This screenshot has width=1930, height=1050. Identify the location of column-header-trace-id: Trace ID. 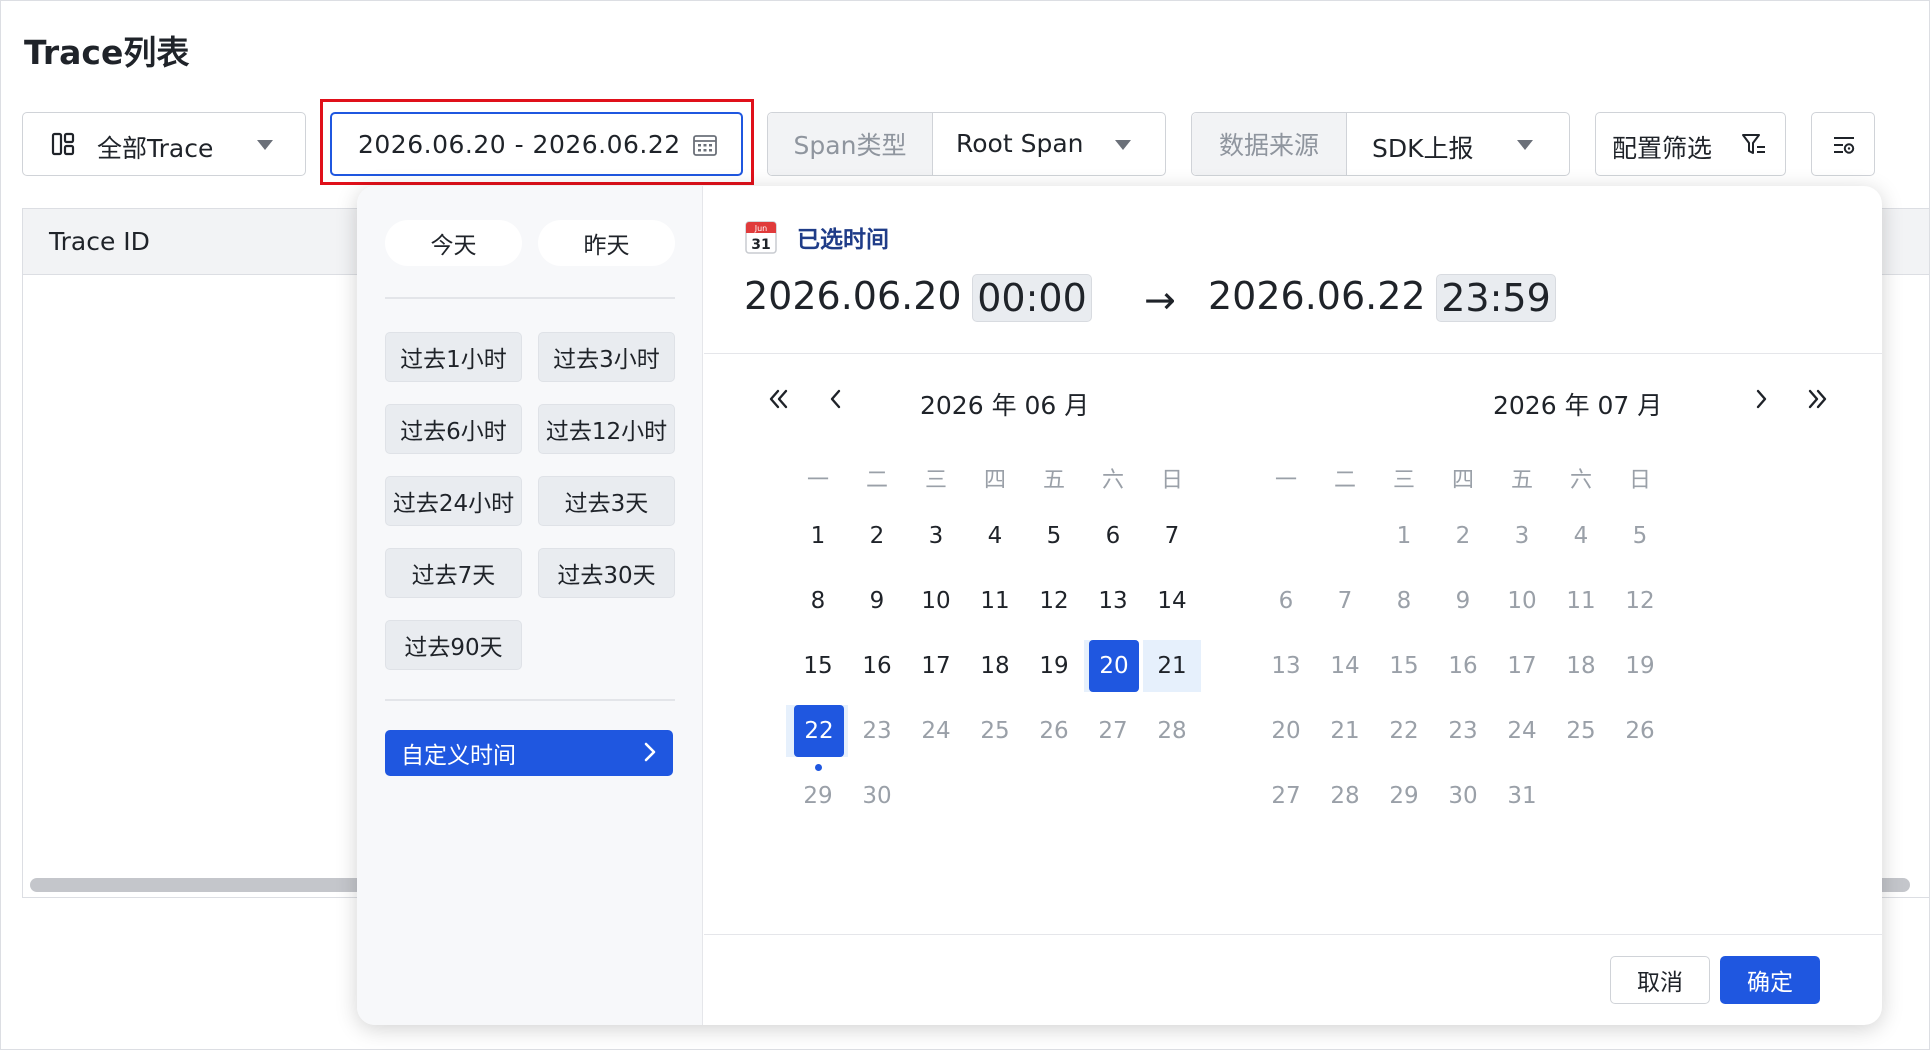
(99, 241).